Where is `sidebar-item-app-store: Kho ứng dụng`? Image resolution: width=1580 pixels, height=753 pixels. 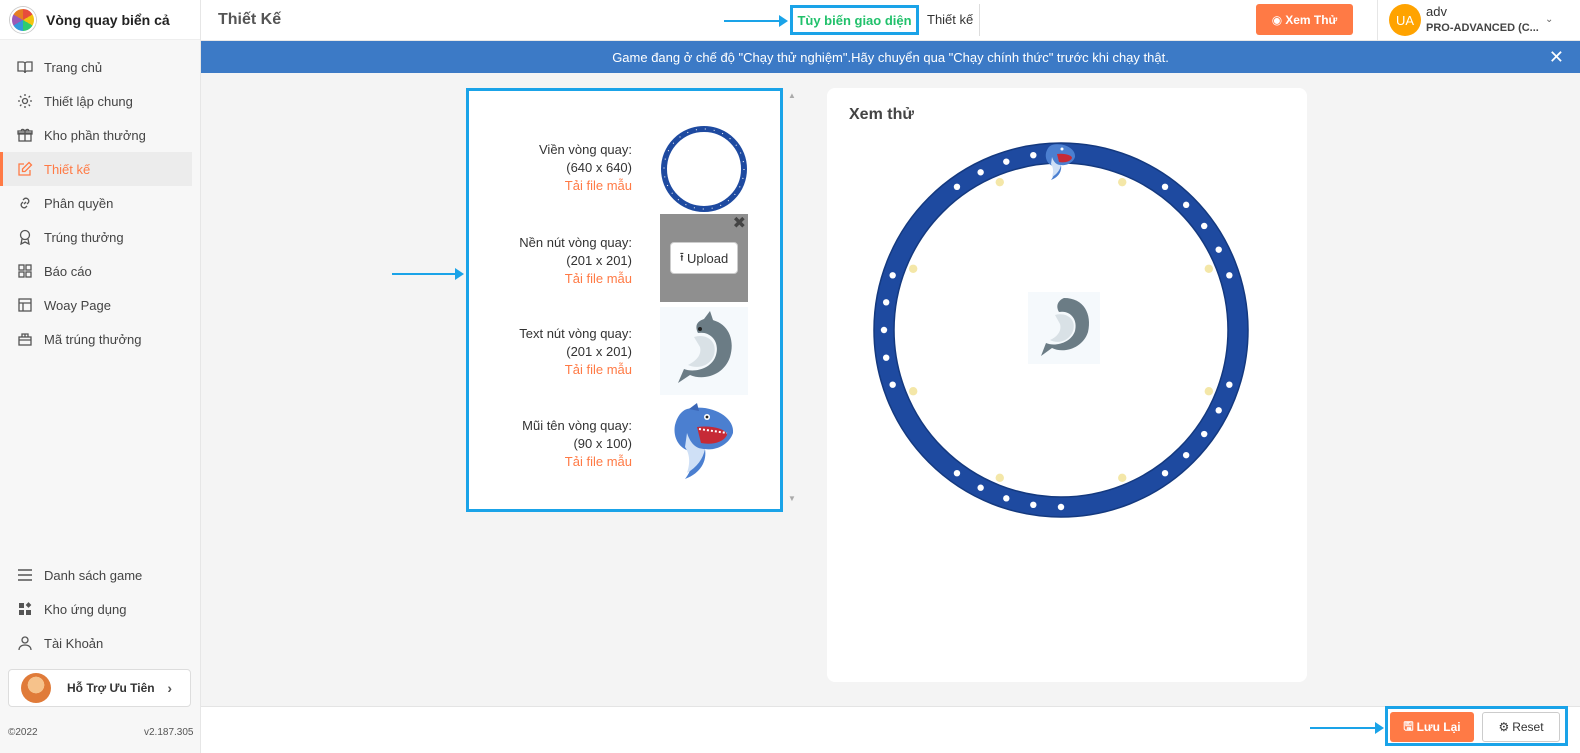 sidebar-item-app-store: Kho ứng dụng is located at coordinates (96, 609).